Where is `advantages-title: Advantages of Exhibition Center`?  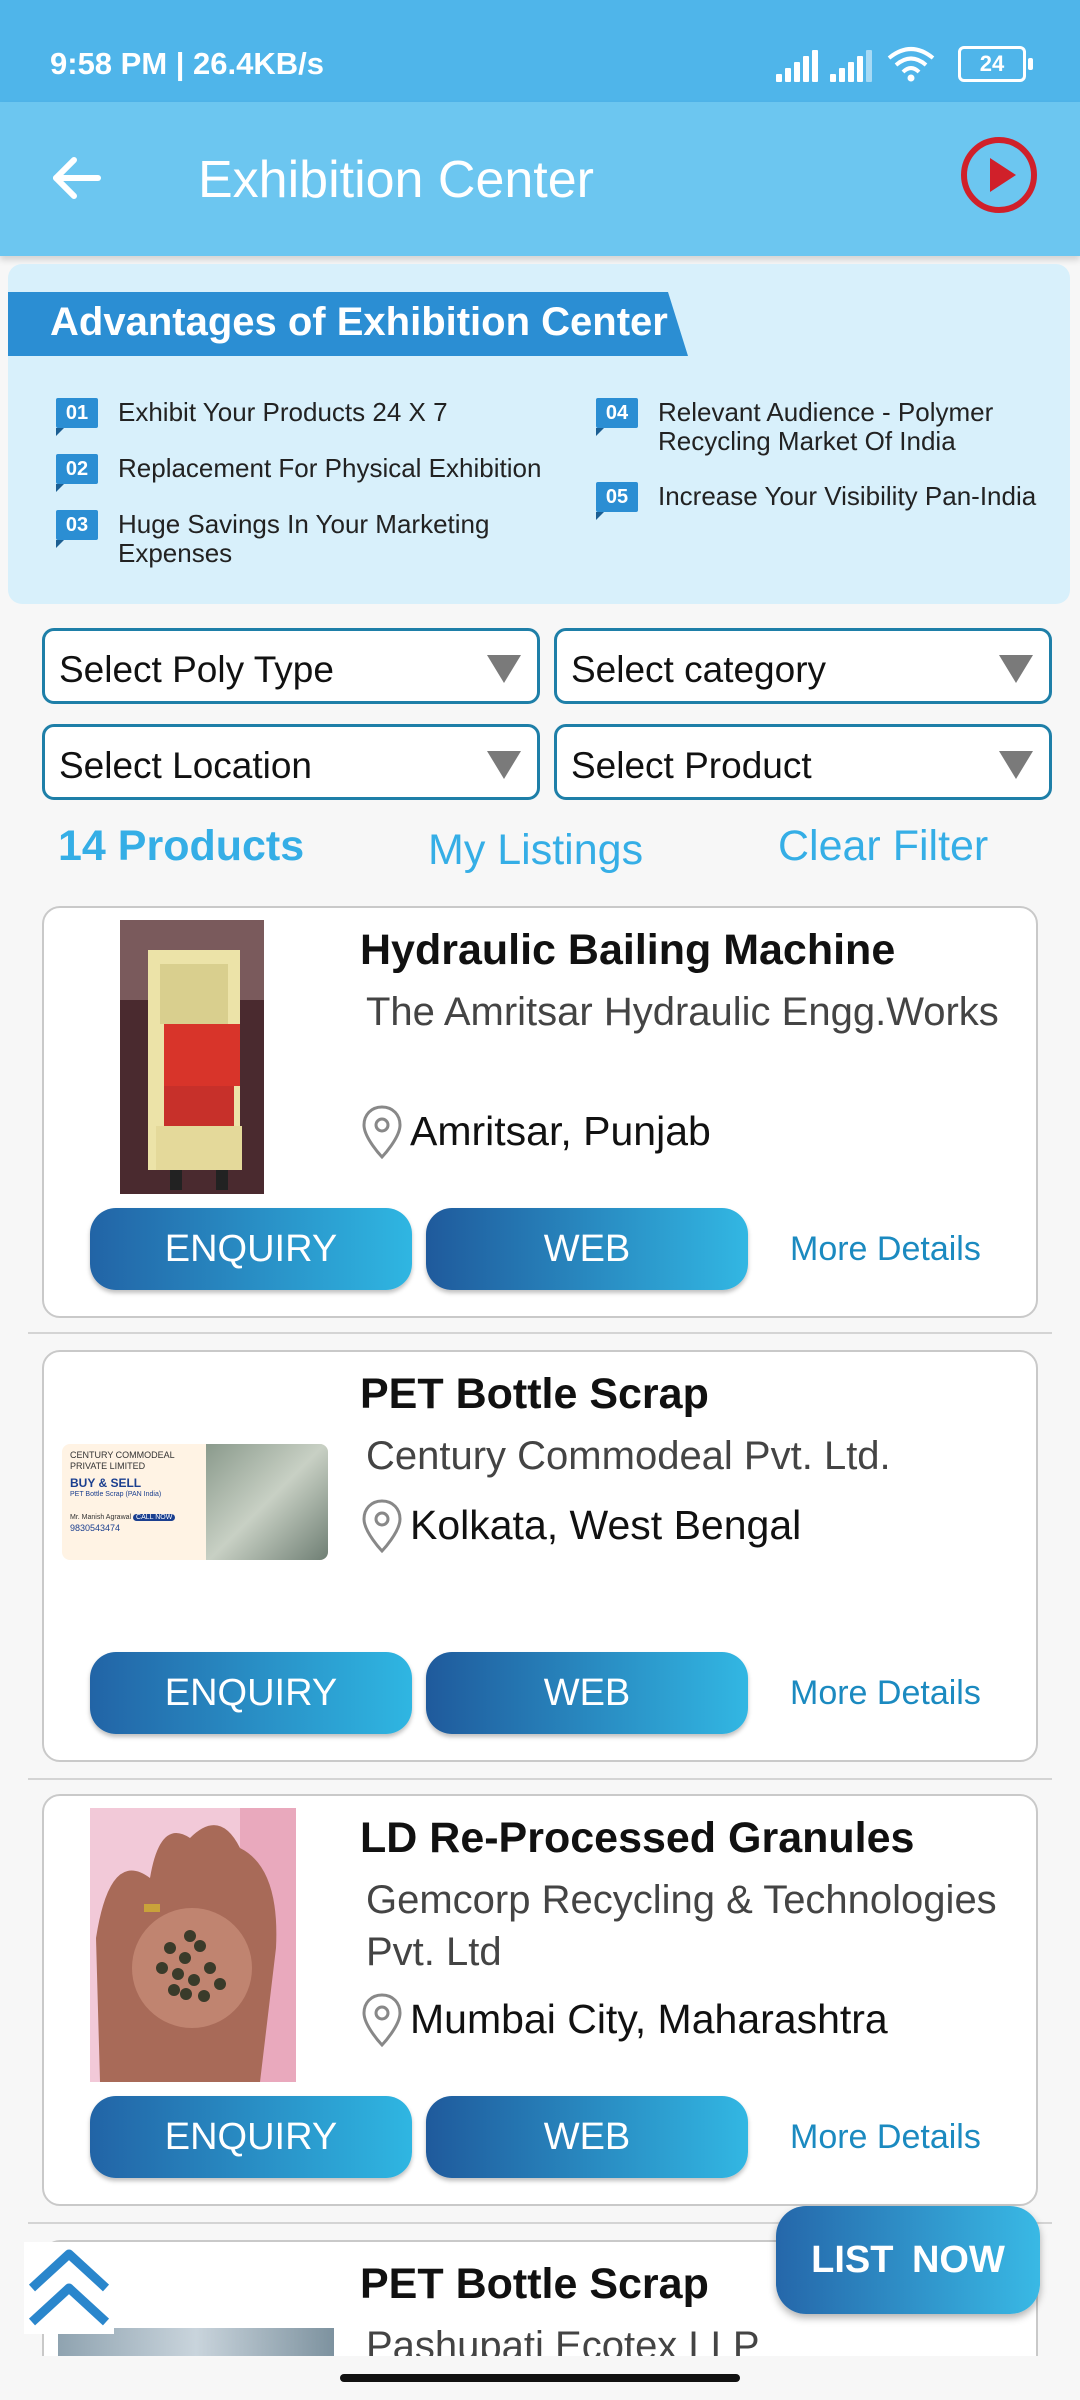
advantages-title: Advantages of Exhibition Center is located at coordinates (359, 322).